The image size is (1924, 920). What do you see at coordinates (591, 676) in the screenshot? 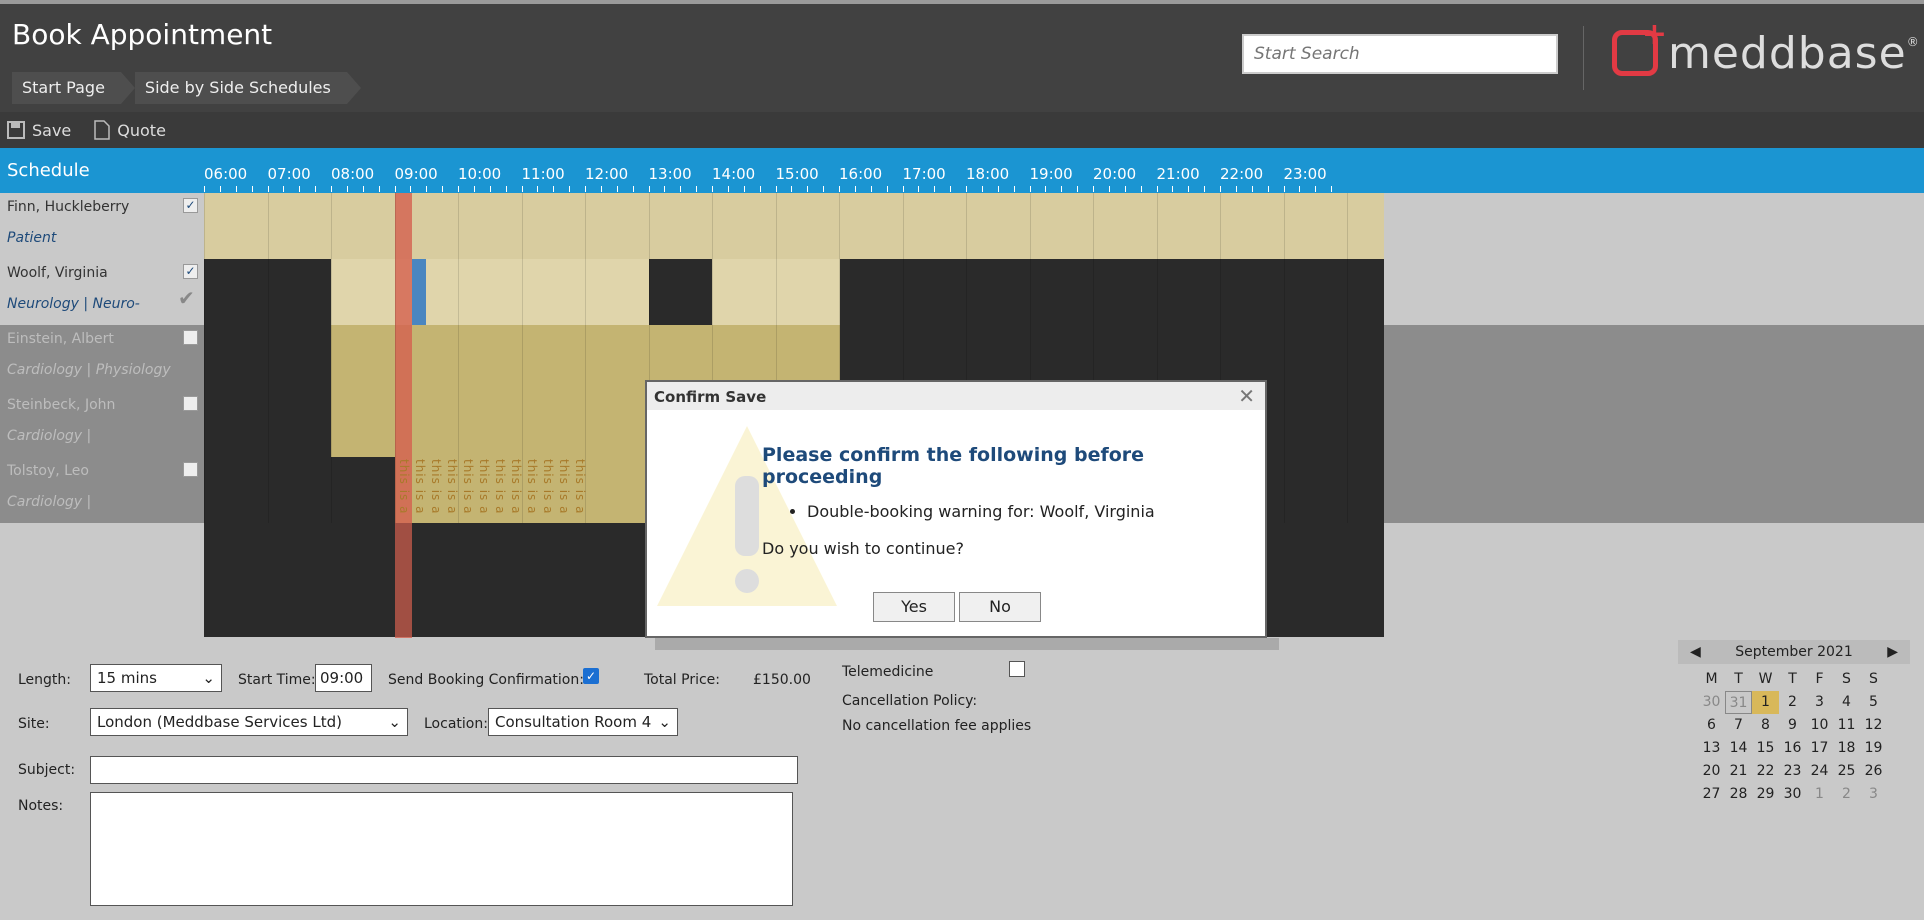
I see `send-confirmation-checkbox: ✓` at bounding box center [591, 676].